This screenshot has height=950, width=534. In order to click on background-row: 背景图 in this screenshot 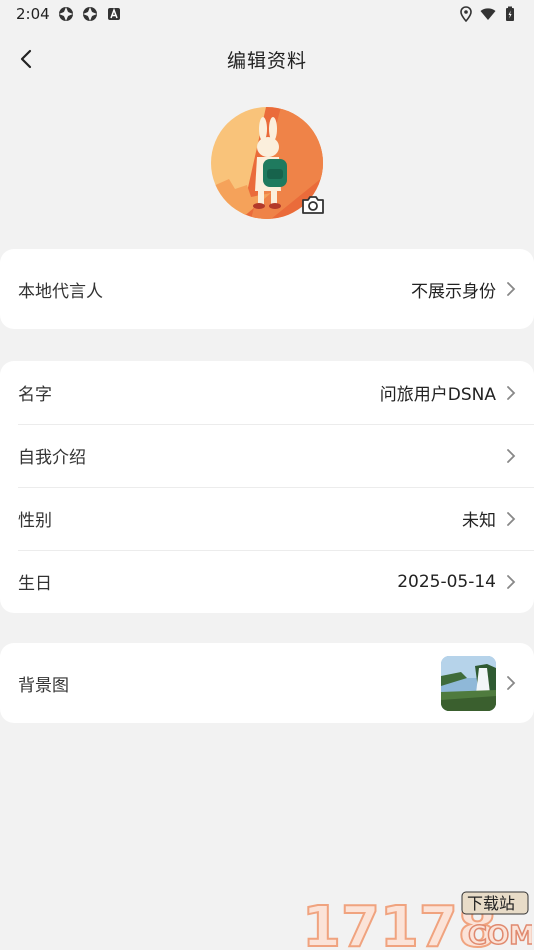, I will do `click(267, 683)`.